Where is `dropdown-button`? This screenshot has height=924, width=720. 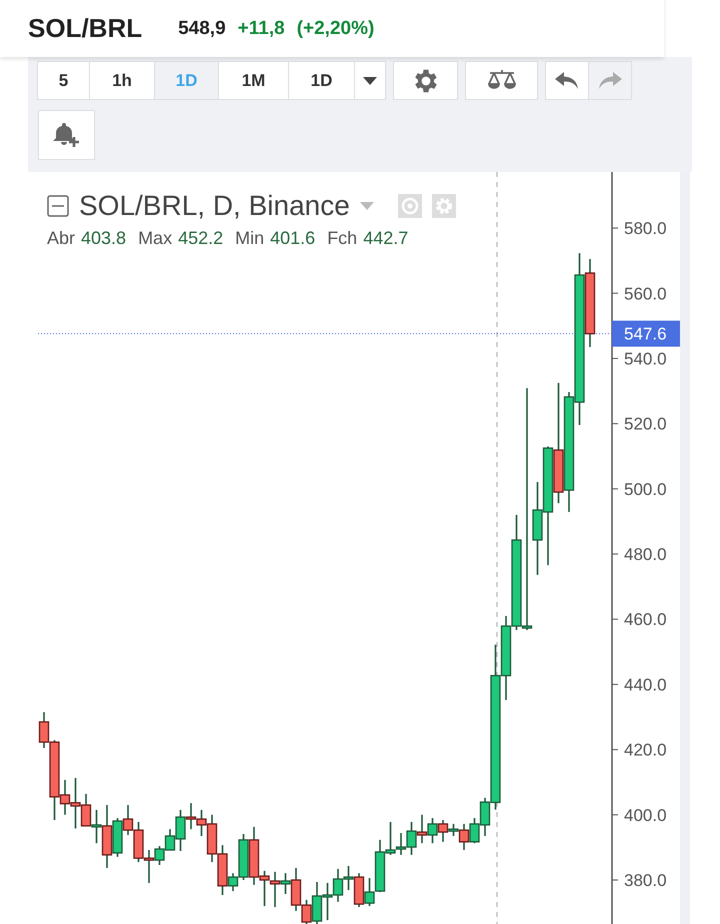 dropdown-button is located at coordinates (370, 80).